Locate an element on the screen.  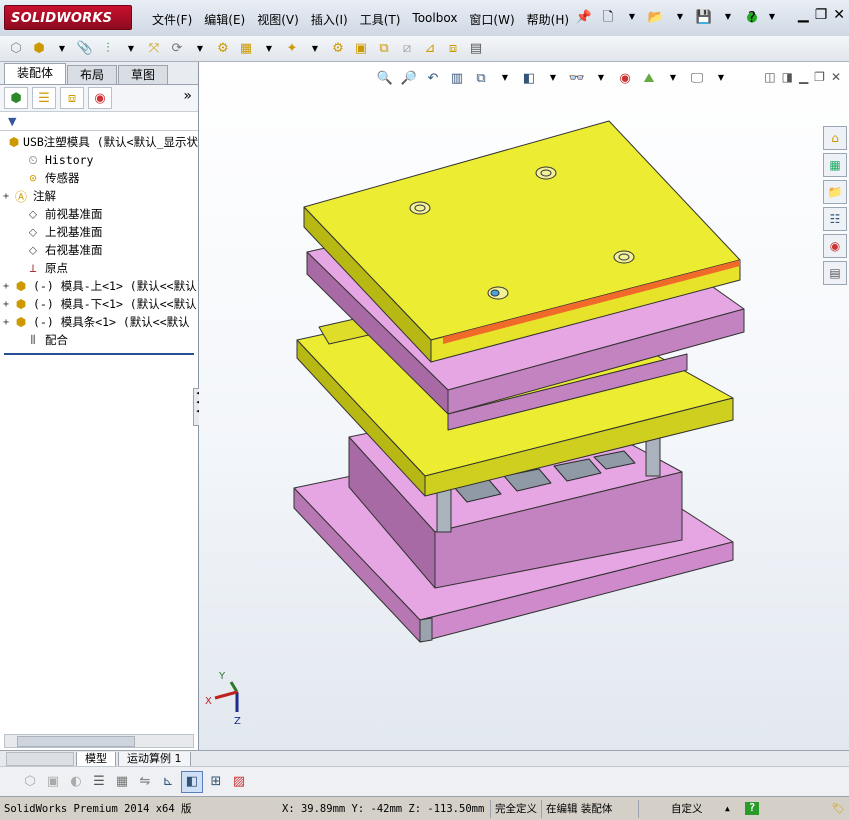
move-component-icon: ⤧ is located at coordinates (154, 49).